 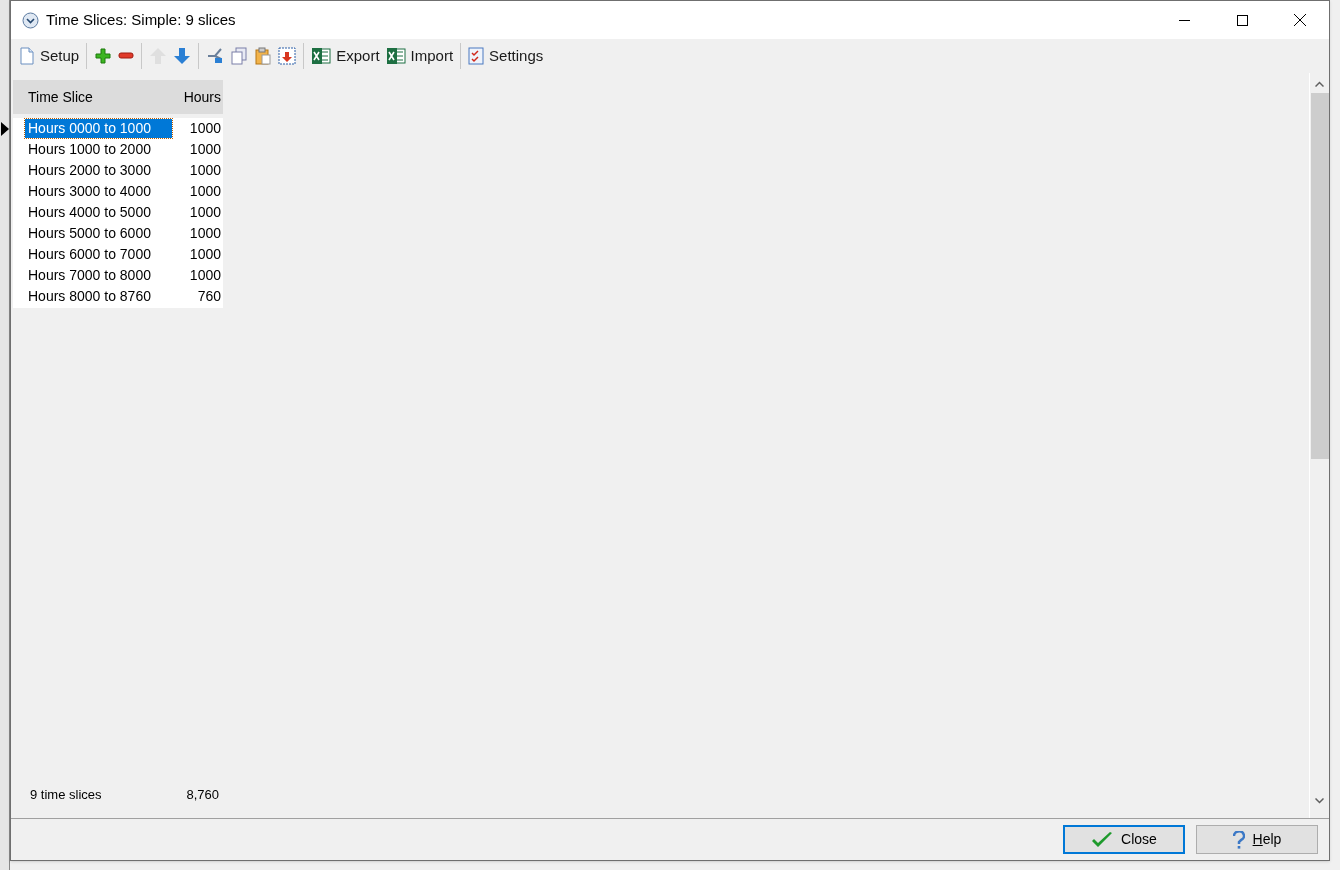 I want to click on close-icon, so click(x=1300, y=20).